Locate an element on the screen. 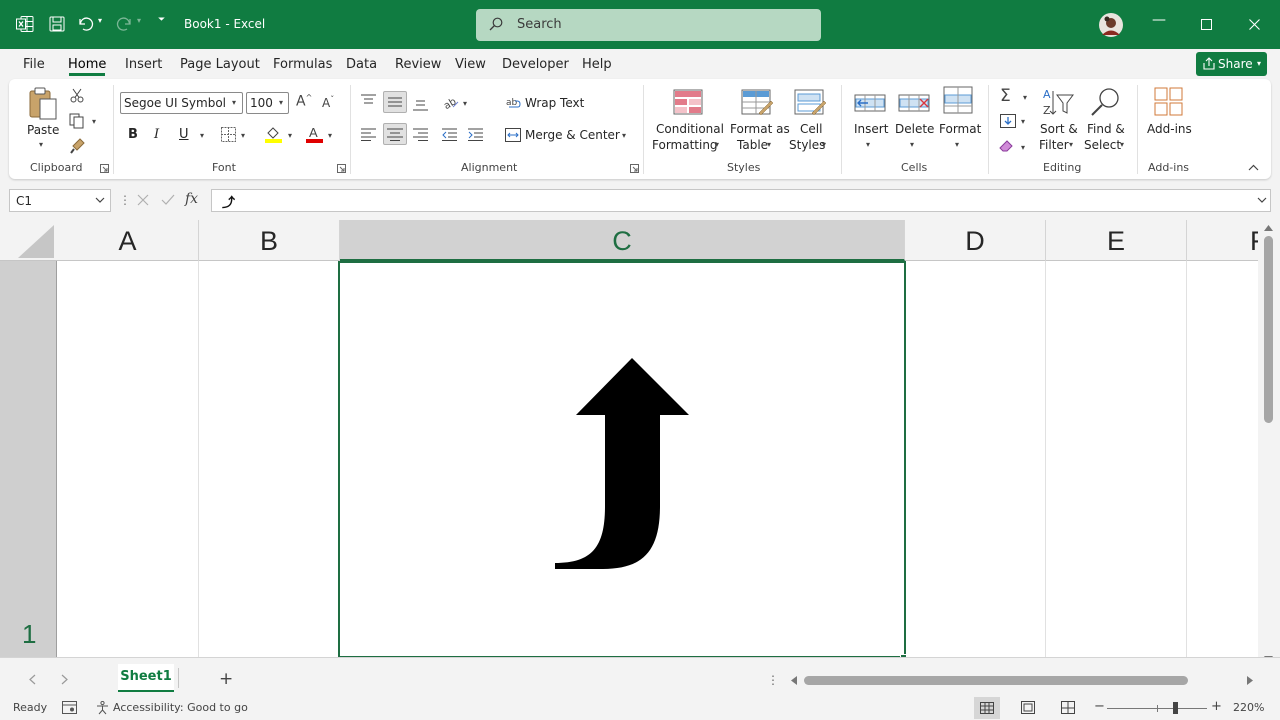  merge-center-icon is located at coordinates (513, 135).